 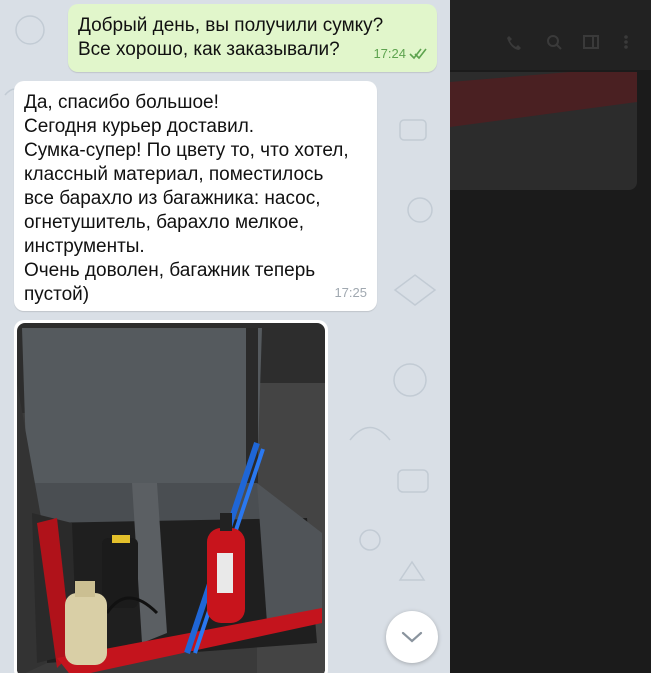 I want to click on incoming-message-line: Да, спасибо большое!, so click(x=121, y=102).